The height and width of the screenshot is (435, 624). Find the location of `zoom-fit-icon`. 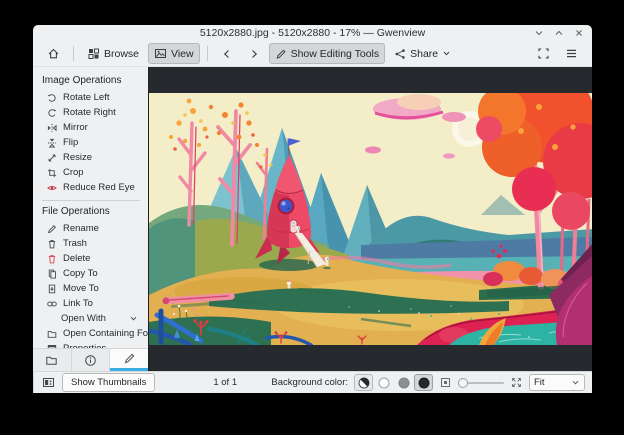

zoom-fit-icon is located at coordinates (445, 382).